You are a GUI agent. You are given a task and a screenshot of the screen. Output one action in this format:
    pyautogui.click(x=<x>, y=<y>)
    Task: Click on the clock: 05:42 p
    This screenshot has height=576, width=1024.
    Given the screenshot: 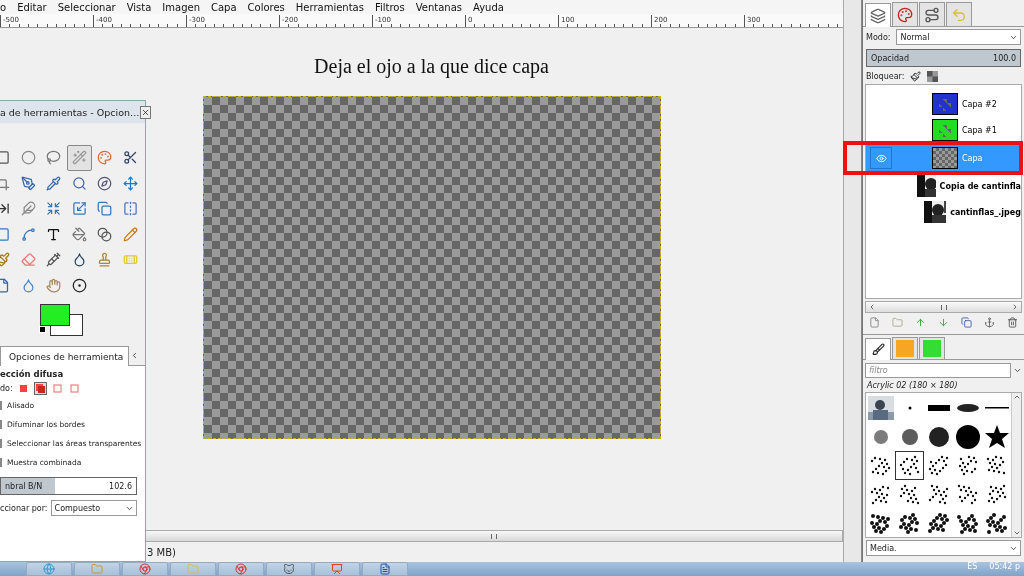 What is the action you would take?
    pyautogui.click(x=1004, y=566)
    